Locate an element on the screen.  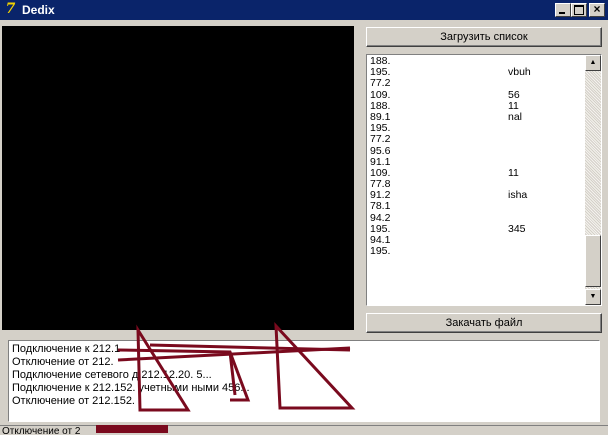
list-item: 89.1 nal is located at coordinates (476, 116).